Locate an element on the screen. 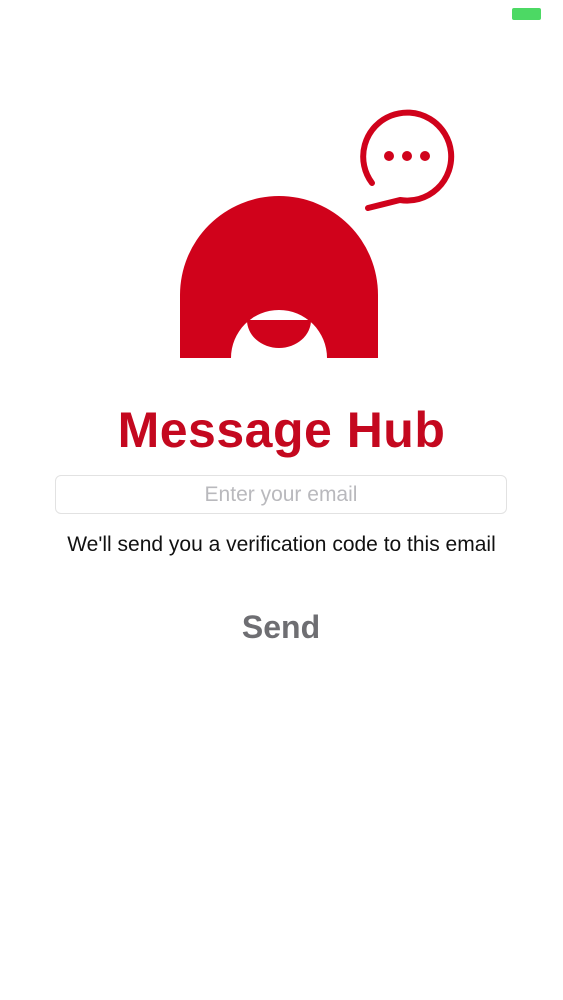 This screenshot has width=563, height=1000. send-button: Send is located at coordinates (281, 627).